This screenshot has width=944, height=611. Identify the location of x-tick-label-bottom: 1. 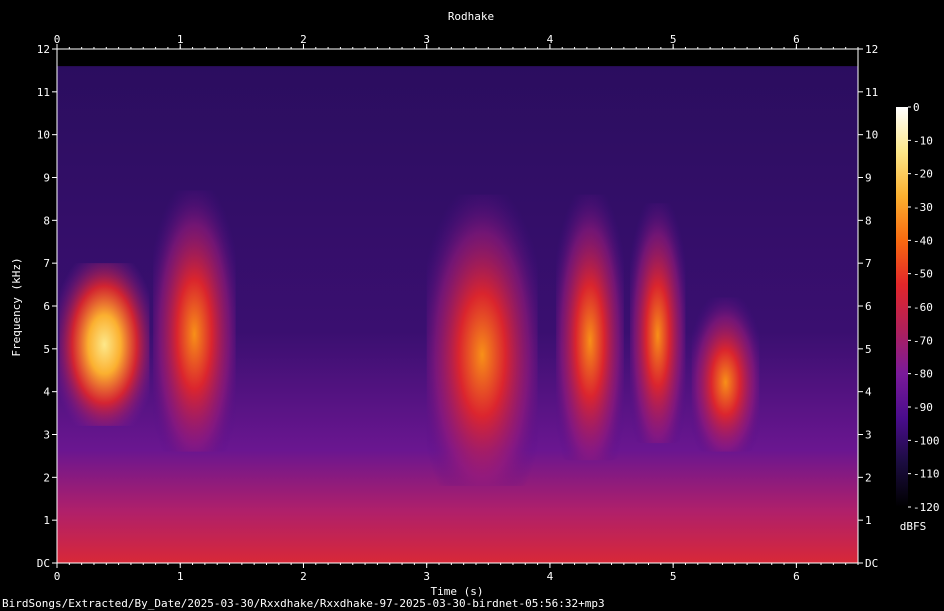
(180, 576).